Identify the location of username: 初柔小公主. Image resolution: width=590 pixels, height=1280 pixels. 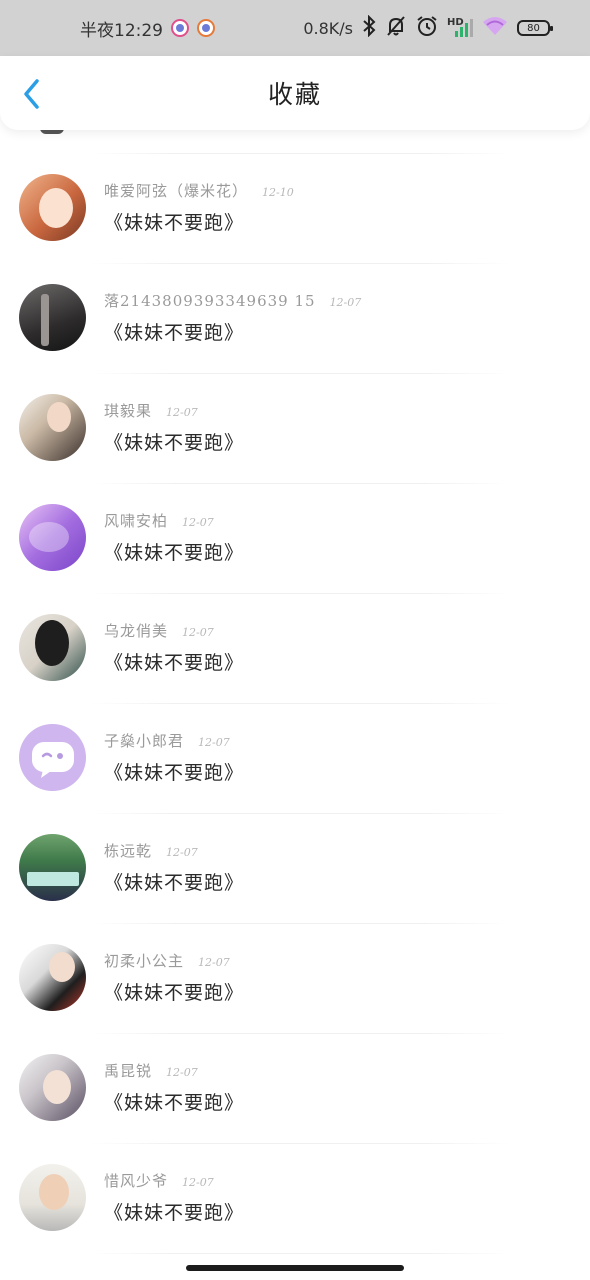
(144, 960).